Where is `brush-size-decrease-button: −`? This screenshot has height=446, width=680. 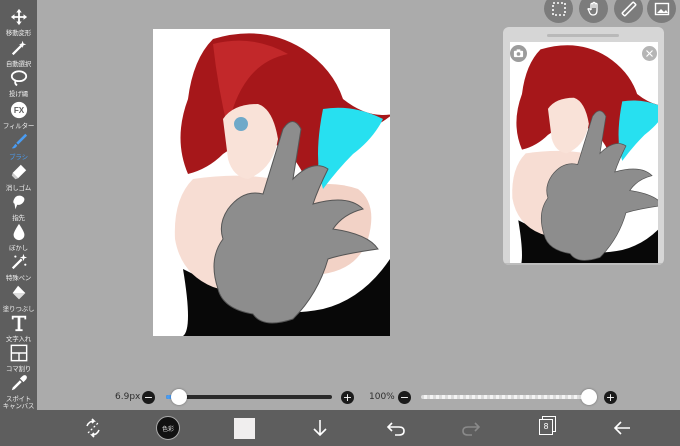
brush-size-decrease-button: − is located at coordinates (148, 397).